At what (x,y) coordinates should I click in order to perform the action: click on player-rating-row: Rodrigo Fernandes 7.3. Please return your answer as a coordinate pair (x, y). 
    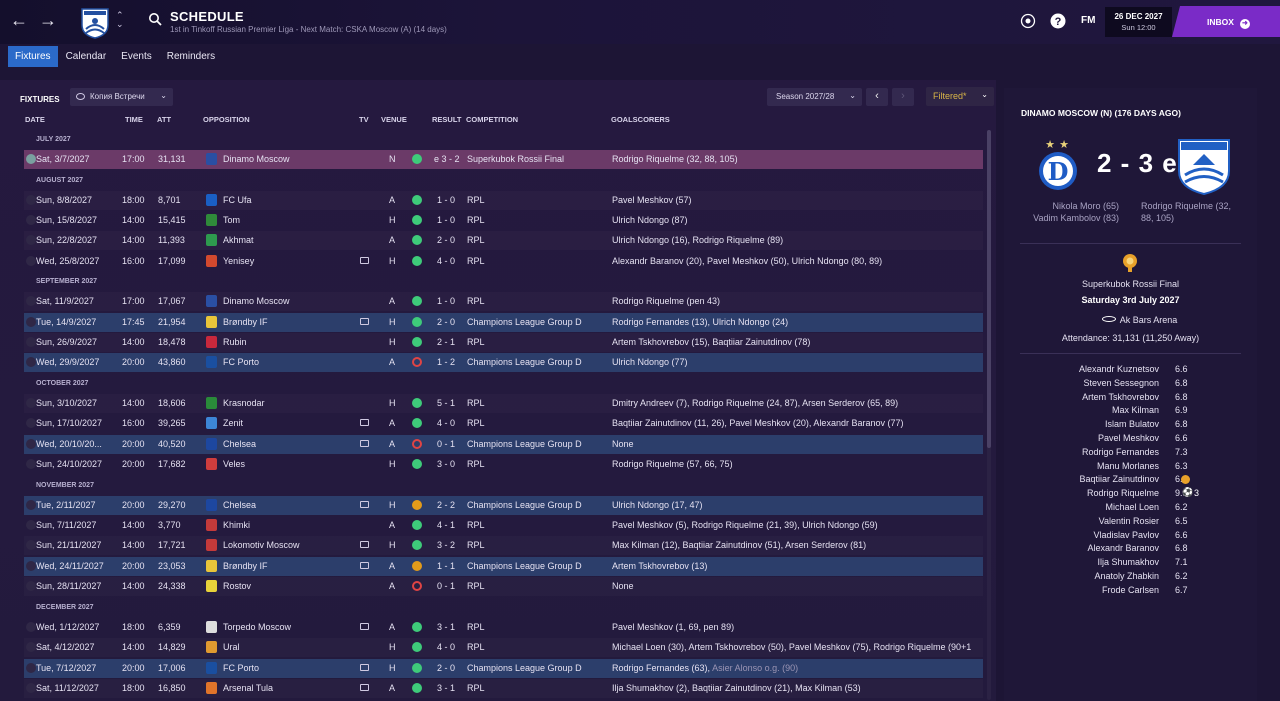
    Looking at the image, I should click on (1130, 454).